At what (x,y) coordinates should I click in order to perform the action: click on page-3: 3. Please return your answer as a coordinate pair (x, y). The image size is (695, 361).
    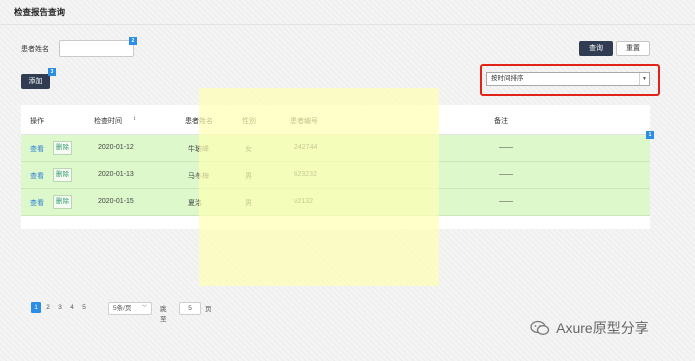
    Looking at the image, I should click on (60, 307).